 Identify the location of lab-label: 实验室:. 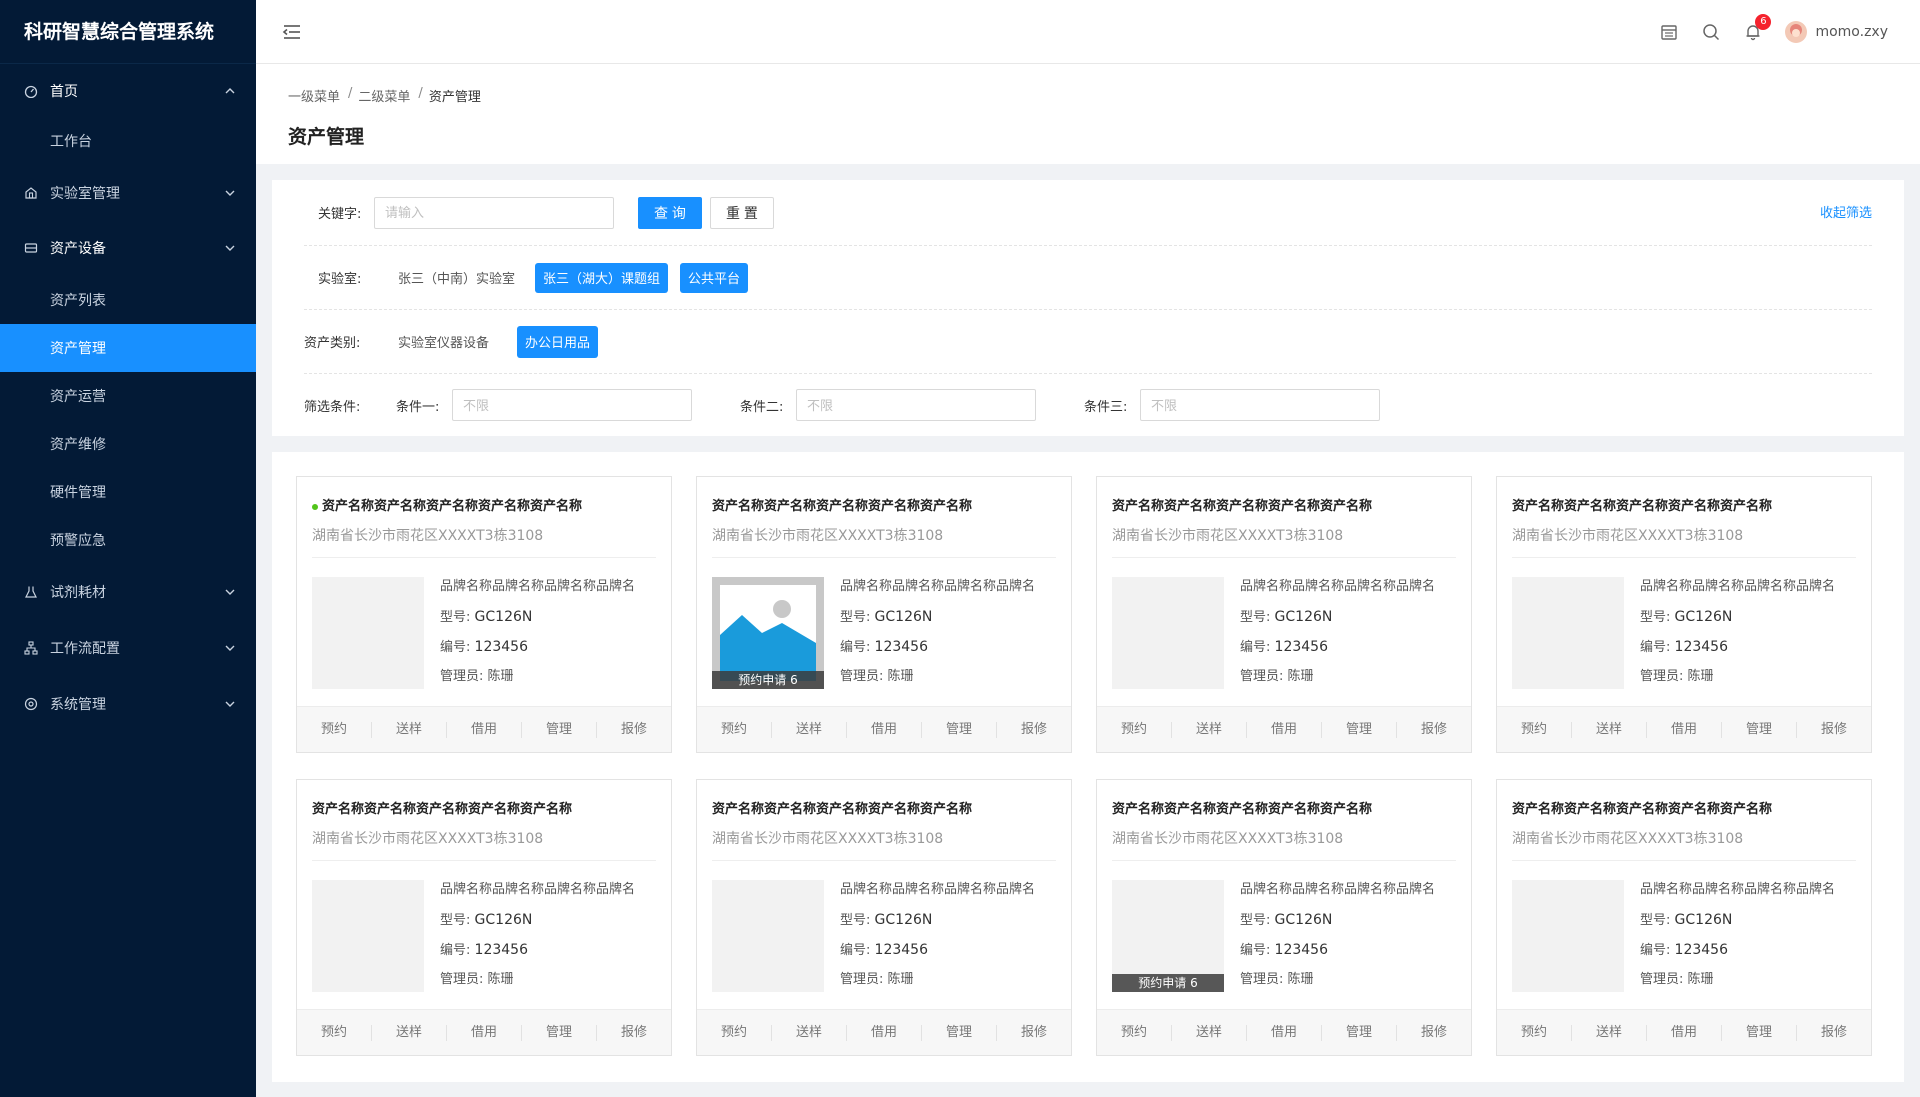
(340, 279).